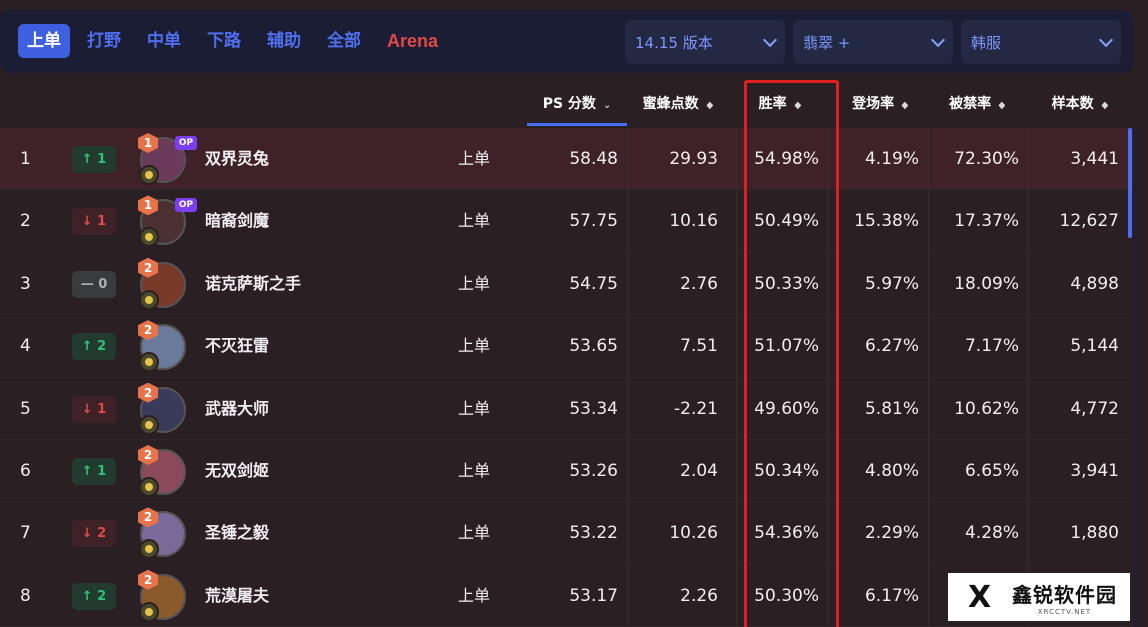  Describe the element at coordinates (164, 41) in the screenshot. I see `tab-mid: 中单` at that location.